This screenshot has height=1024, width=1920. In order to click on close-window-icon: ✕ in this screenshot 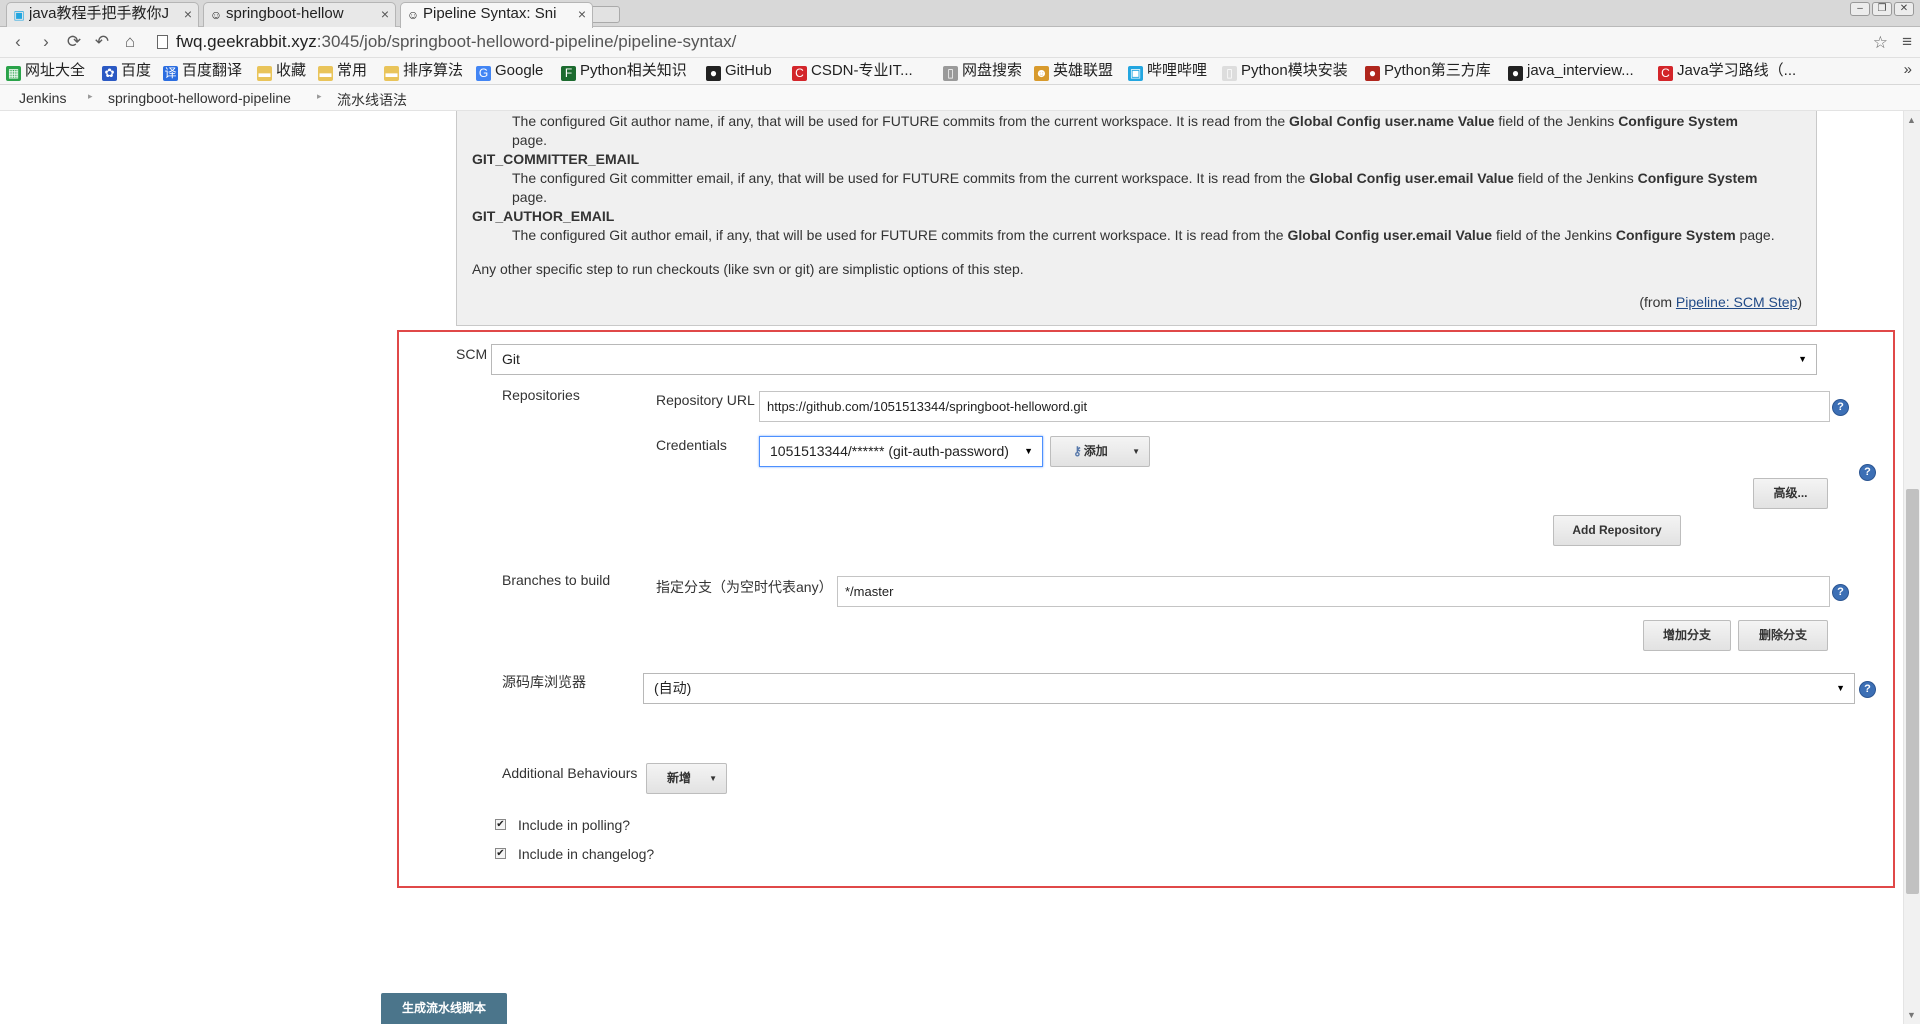, I will do `click(1904, 9)`.